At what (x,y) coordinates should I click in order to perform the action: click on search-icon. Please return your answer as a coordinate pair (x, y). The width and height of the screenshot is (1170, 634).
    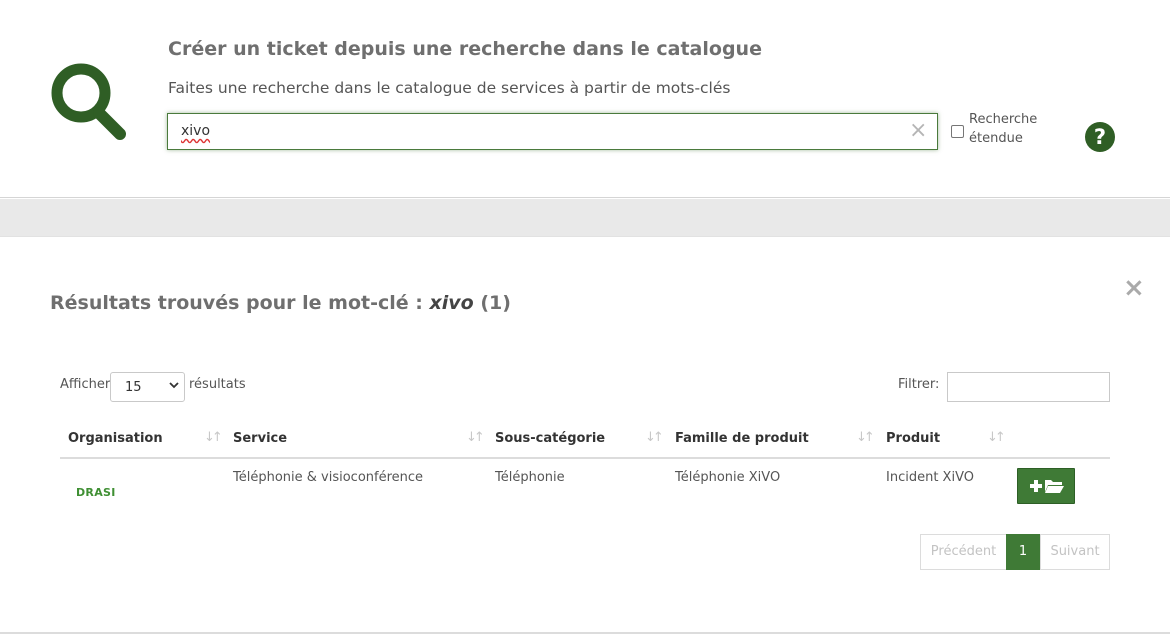
    Looking at the image, I should click on (88, 101).